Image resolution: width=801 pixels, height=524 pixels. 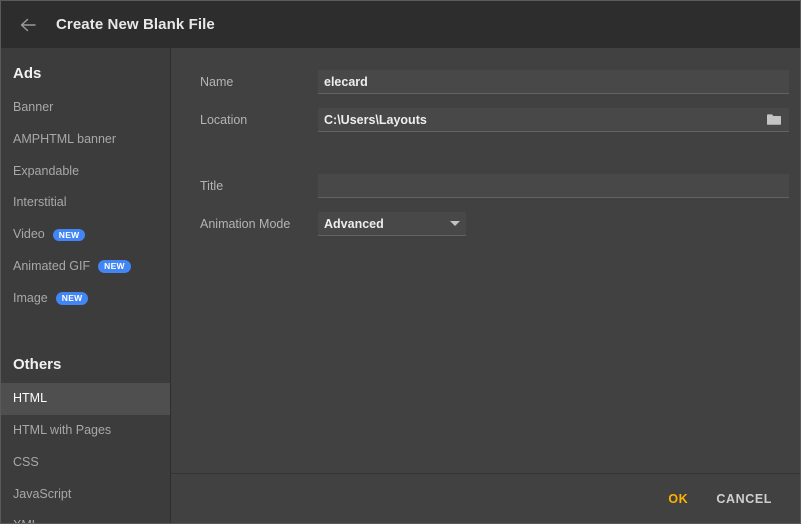 What do you see at coordinates (85, 399) in the screenshot?
I see `sidebar-item-html: HTML` at bounding box center [85, 399].